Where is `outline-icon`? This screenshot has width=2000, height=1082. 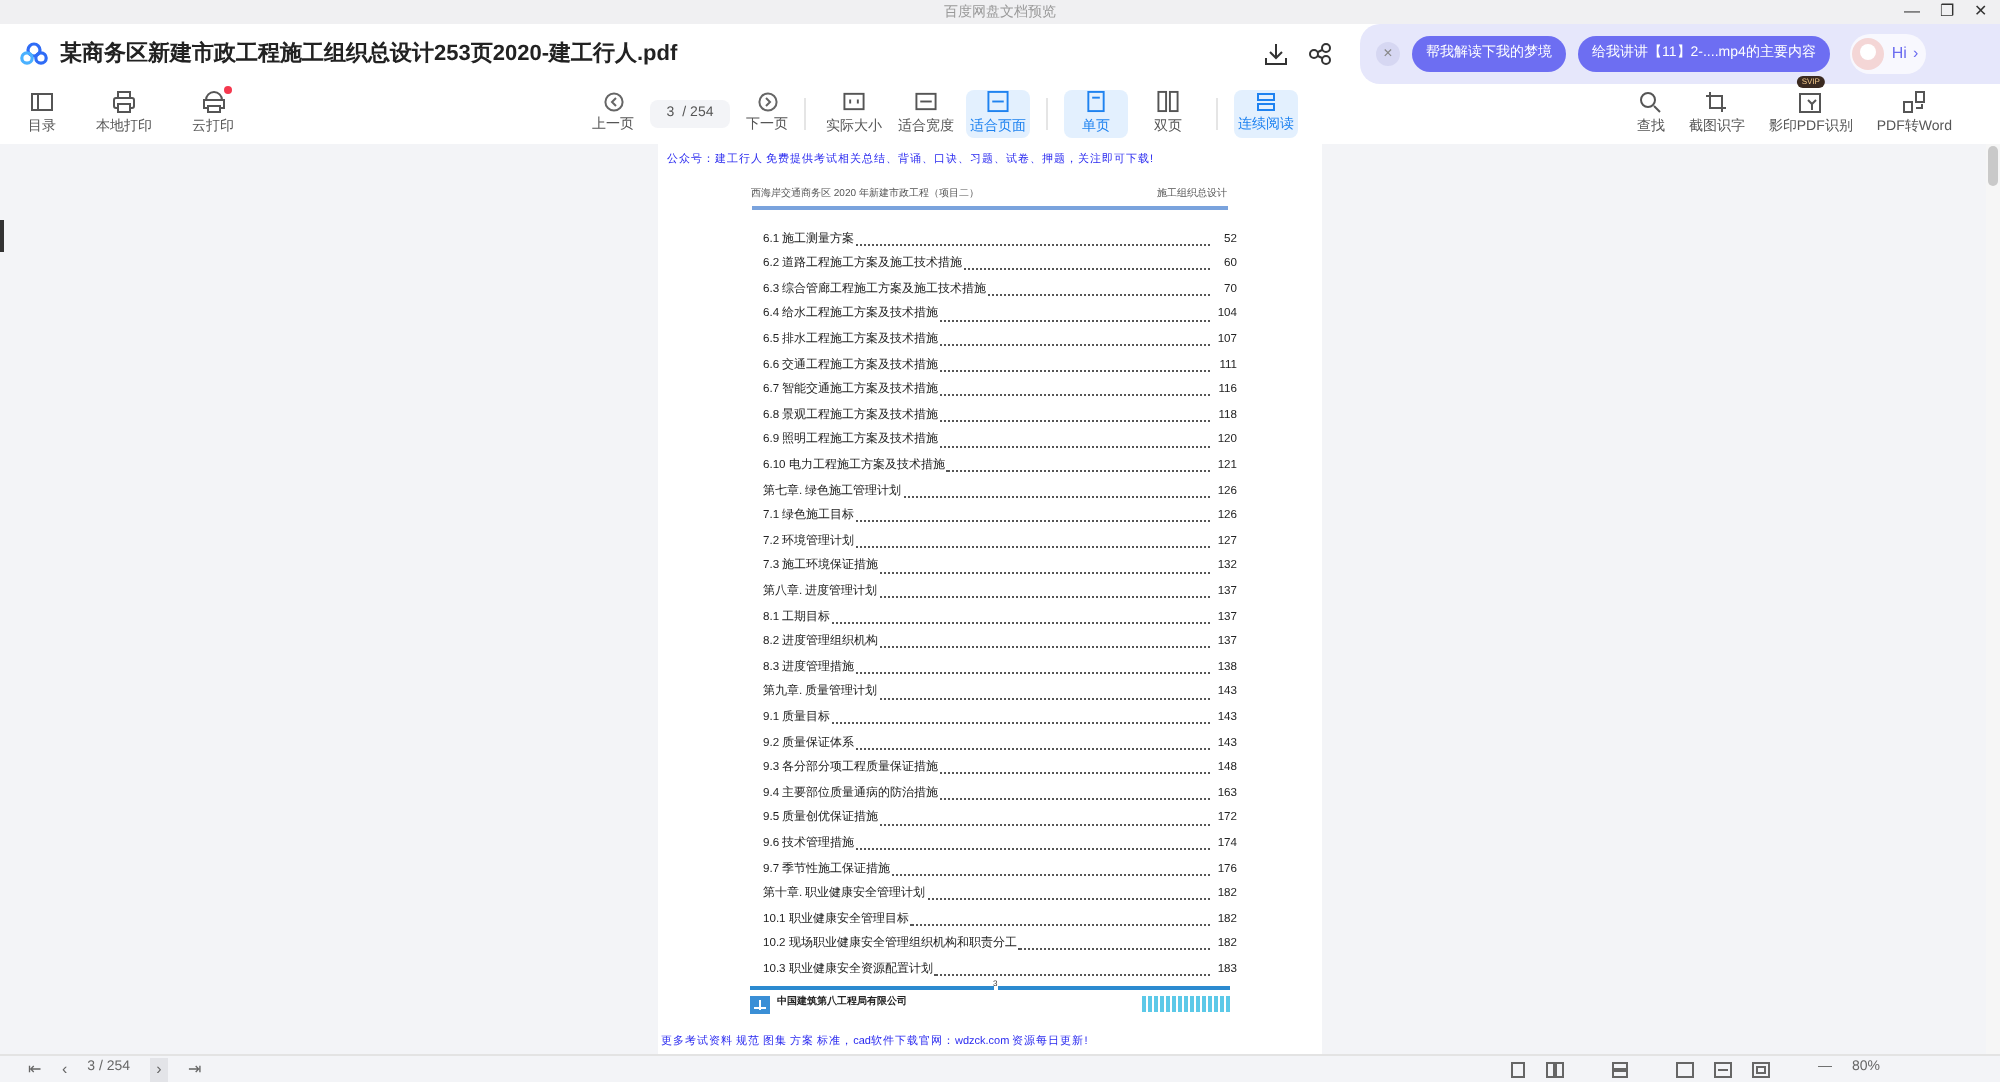
outline-icon is located at coordinates (42, 101).